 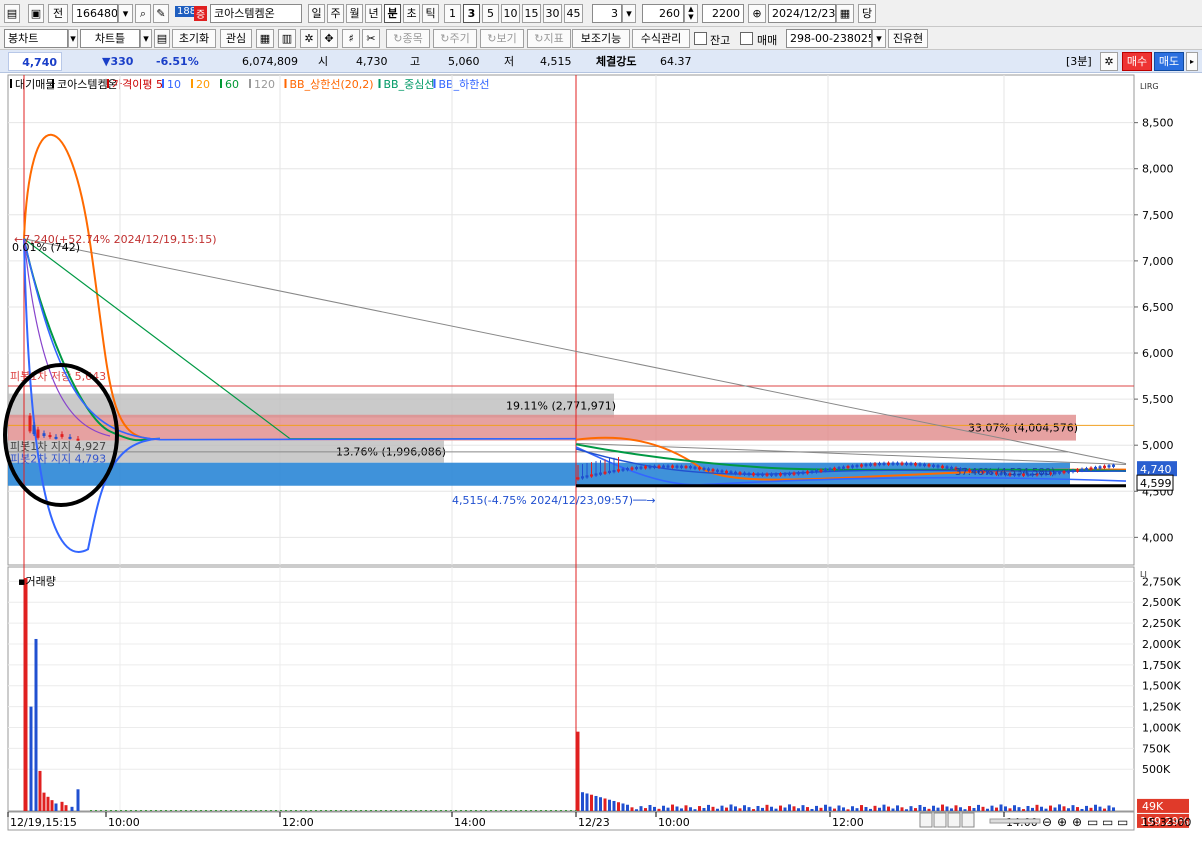 I want to click on account-dropdown-icon: ▾, so click(x=879, y=38).